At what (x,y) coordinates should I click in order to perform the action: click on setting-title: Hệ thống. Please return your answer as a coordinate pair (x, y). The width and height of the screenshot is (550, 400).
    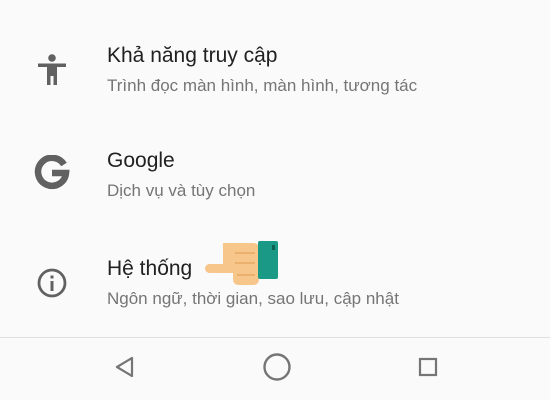
    Looking at the image, I should click on (150, 268).